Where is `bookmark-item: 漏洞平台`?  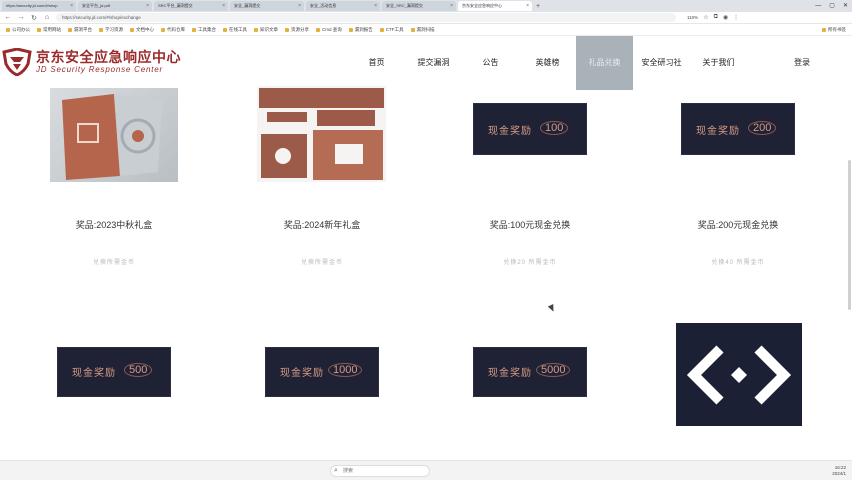
bookmark-item: 漏洞平台 is located at coordinates (80, 30).